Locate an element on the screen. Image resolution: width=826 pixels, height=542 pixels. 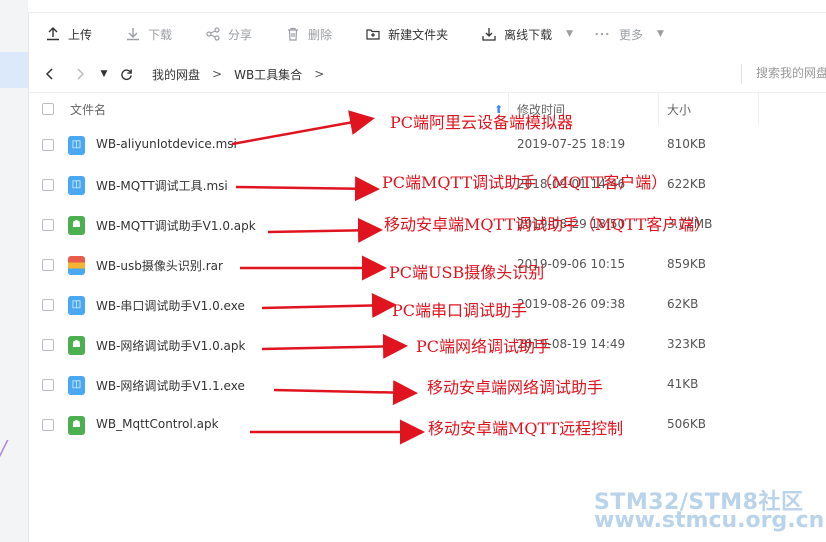
file-name: WB-MQTT调试工具.msi is located at coordinates (162, 185).